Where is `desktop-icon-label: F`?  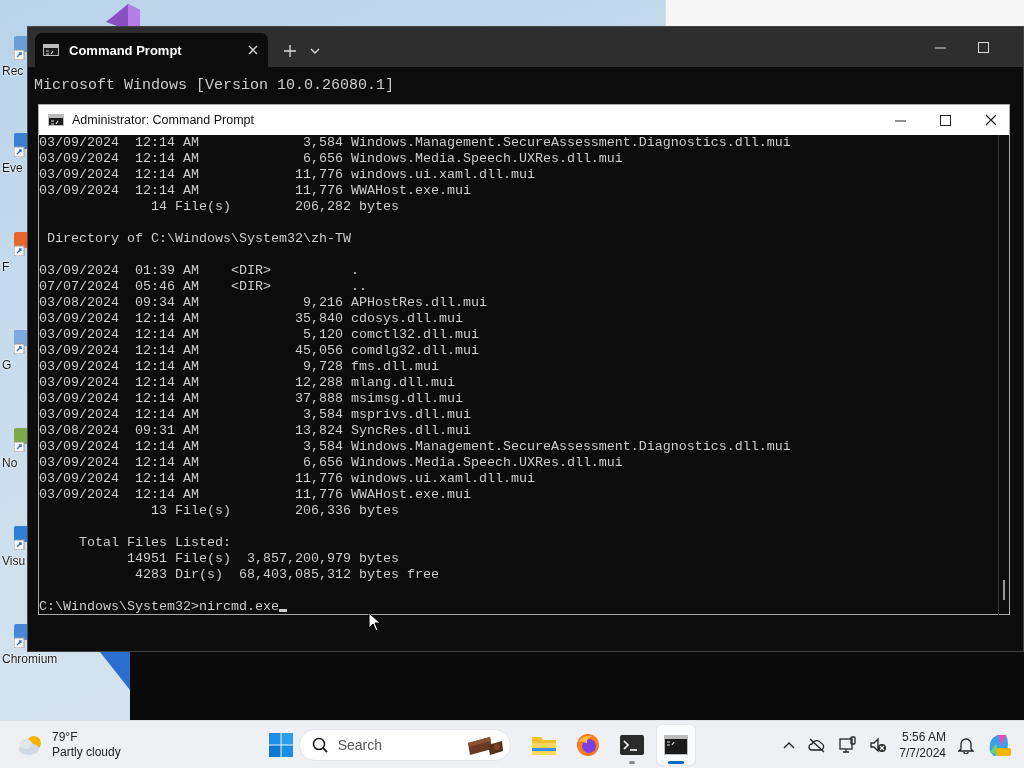
desktop-icon-label: F is located at coordinates (6, 267).